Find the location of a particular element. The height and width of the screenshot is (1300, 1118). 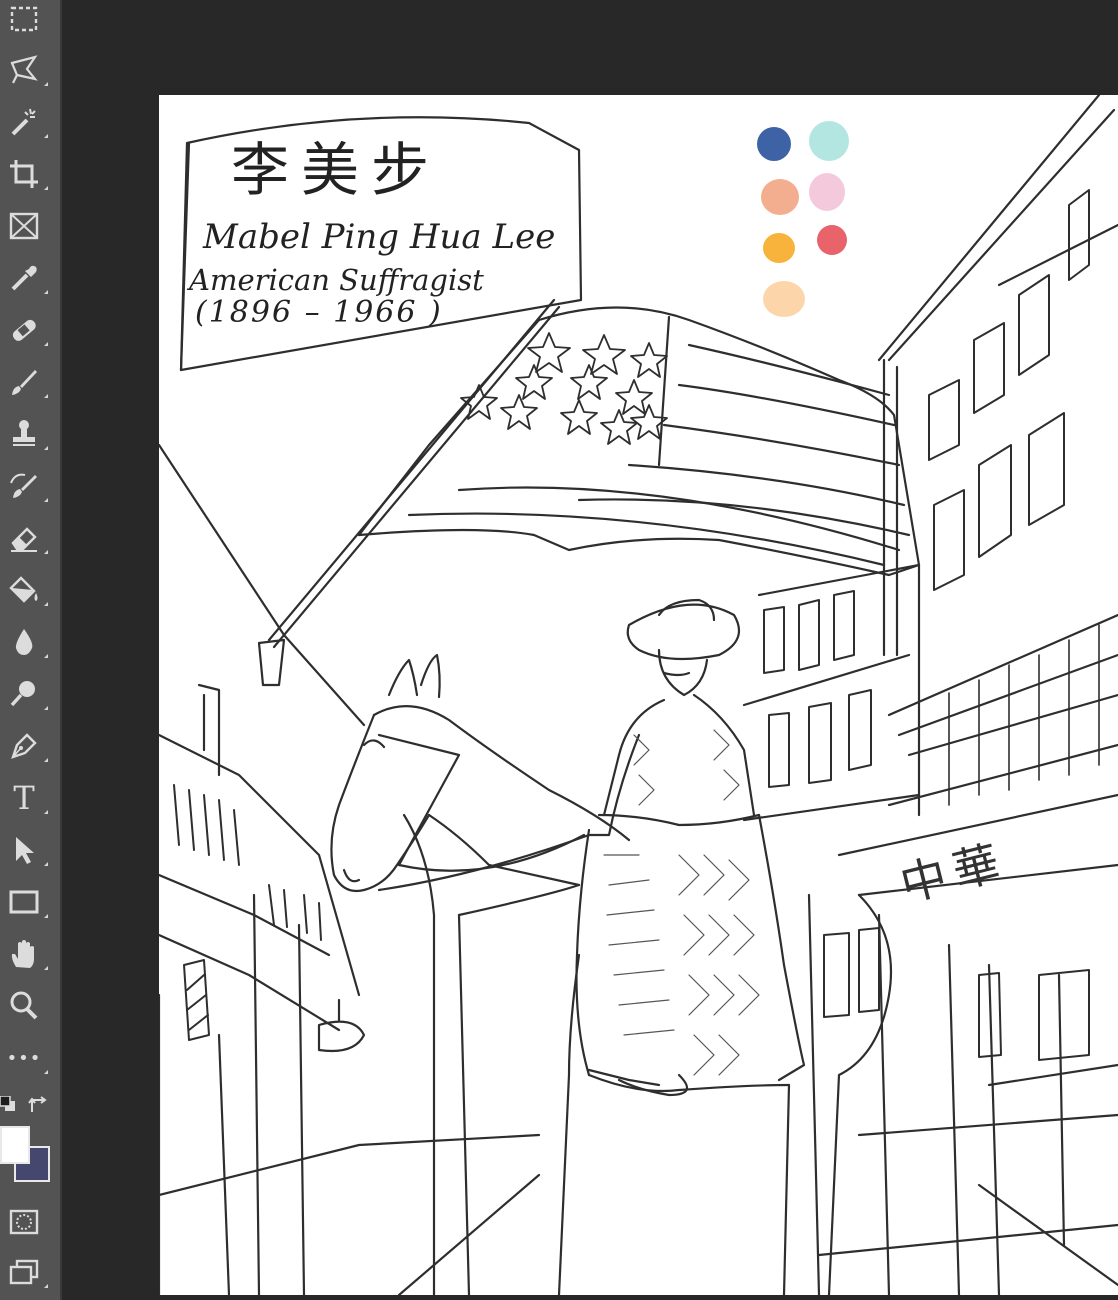

tools-panel: T ••• is located at coordinates (31, 650).